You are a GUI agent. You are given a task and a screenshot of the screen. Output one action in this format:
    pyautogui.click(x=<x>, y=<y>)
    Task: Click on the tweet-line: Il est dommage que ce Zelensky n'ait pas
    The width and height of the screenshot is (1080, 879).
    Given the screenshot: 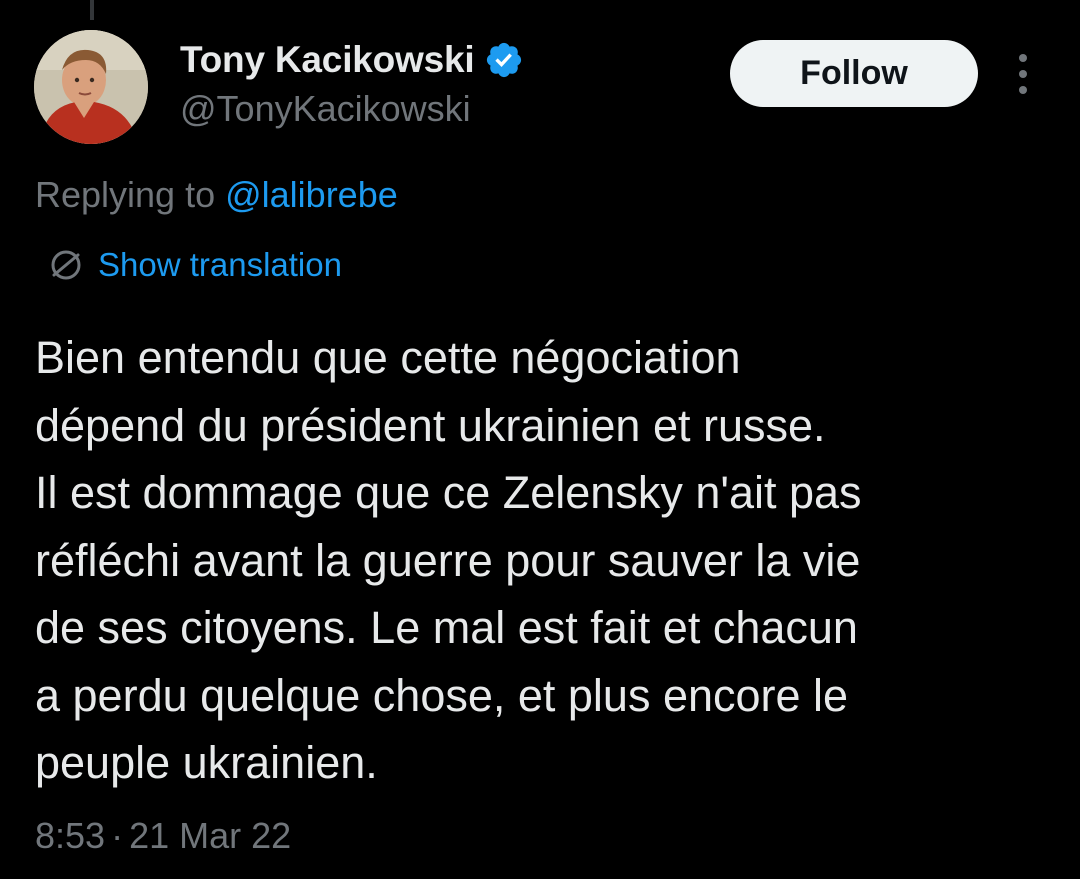 What is the action you would take?
    pyautogui.click(x=448, y=492)
    